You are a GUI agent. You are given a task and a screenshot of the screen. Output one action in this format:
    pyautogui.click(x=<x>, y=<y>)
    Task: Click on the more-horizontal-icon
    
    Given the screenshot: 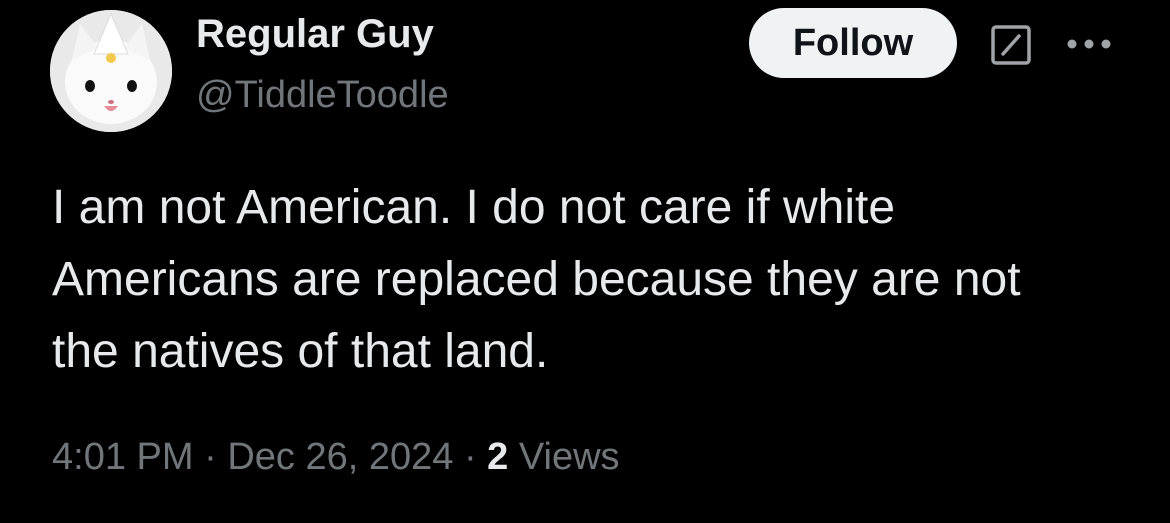 What is the action you would take?
    pyautogui.click(x=1089, y=44)
    